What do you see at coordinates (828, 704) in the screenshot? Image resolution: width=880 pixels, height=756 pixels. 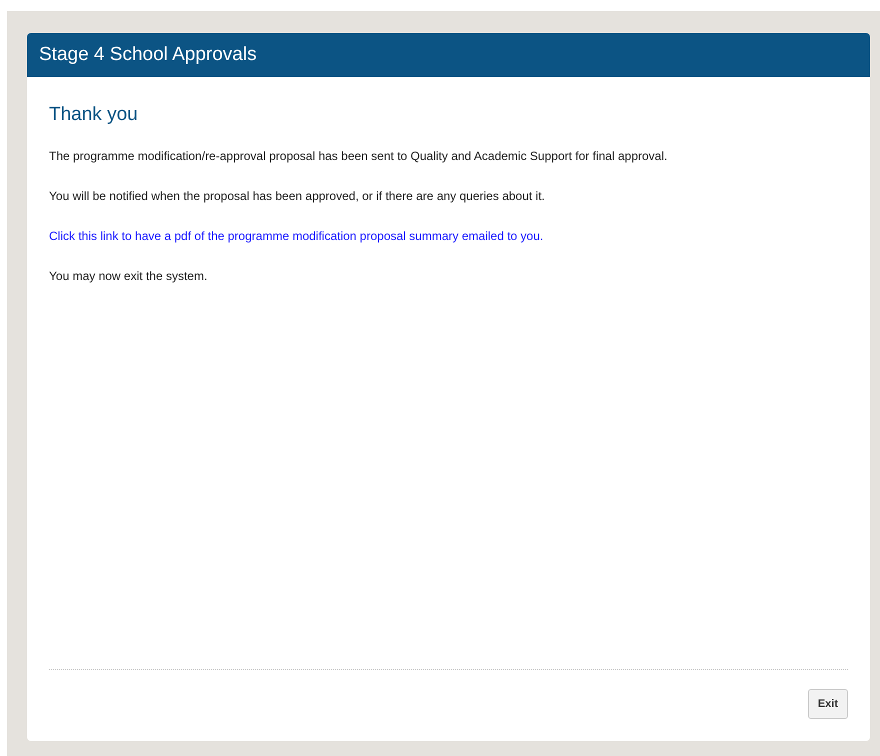 I see `exit-button: Exit` at bounding box center [828, 704].